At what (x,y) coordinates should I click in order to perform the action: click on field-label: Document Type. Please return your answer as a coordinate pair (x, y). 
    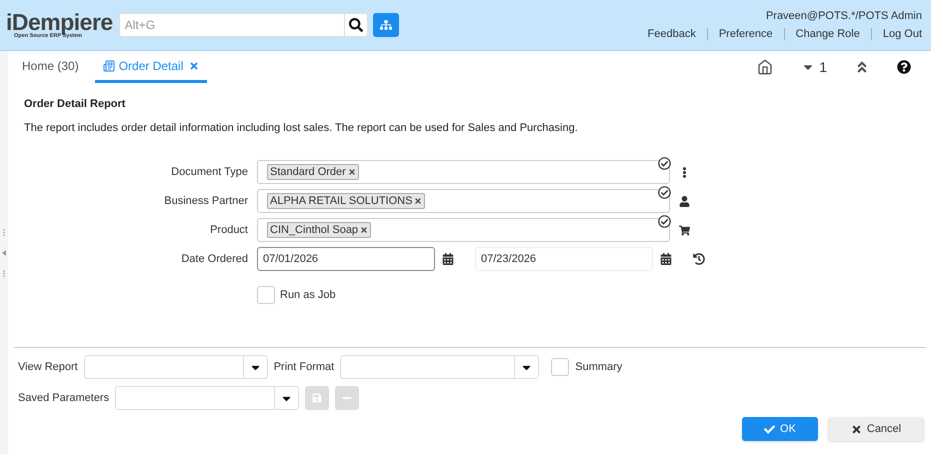
    Looking at the image, I should click on (209, 172).